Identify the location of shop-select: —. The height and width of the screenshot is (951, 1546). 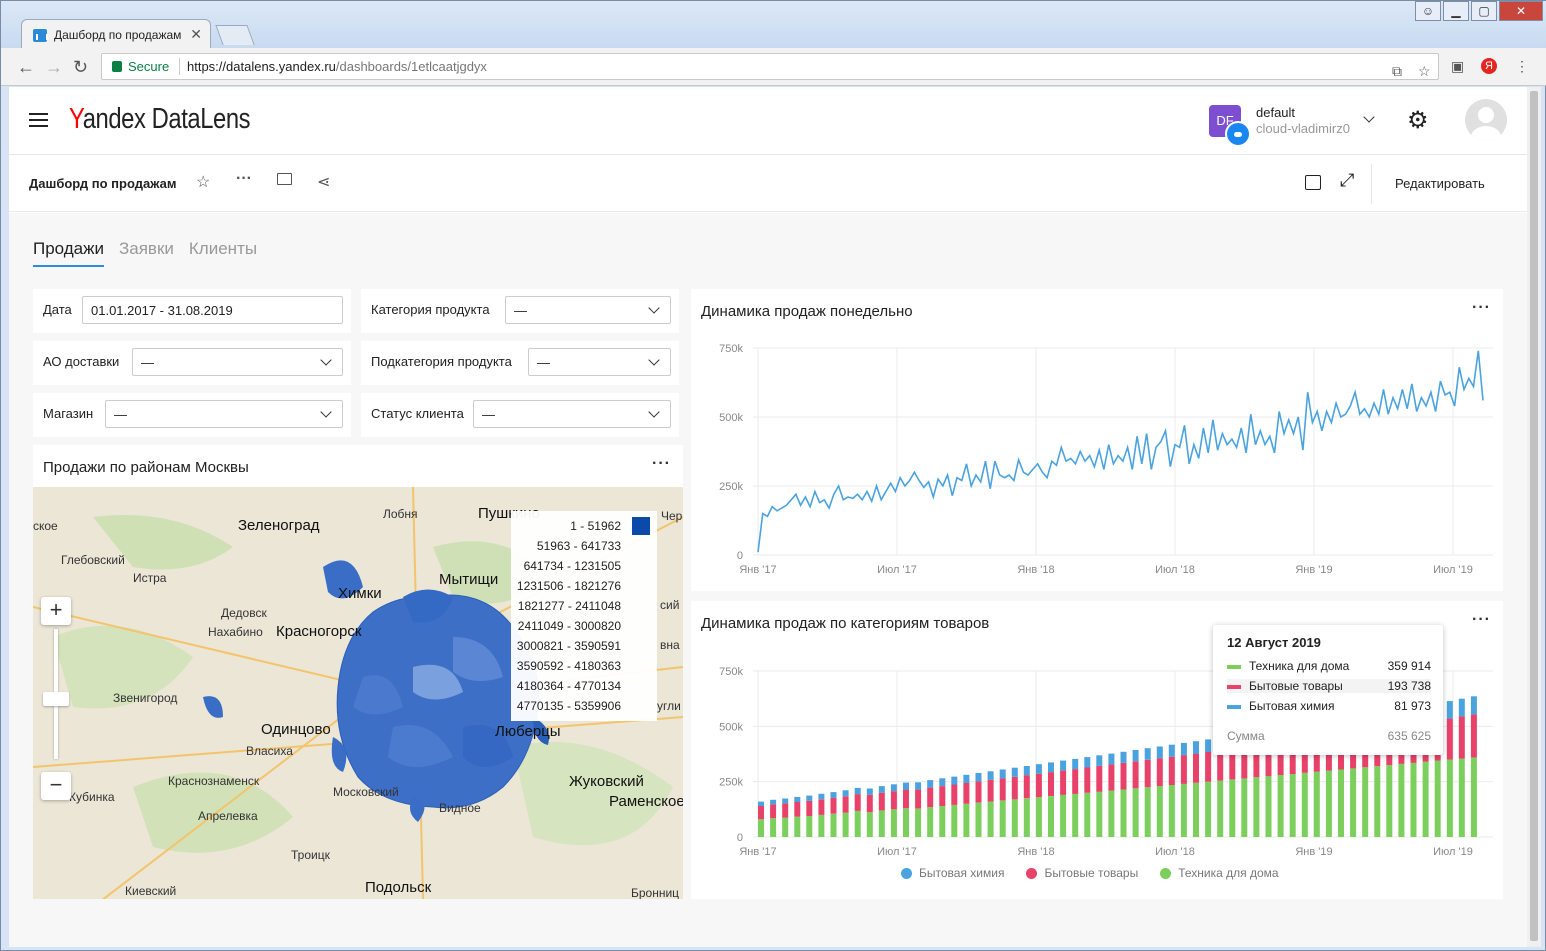
(224, 414).